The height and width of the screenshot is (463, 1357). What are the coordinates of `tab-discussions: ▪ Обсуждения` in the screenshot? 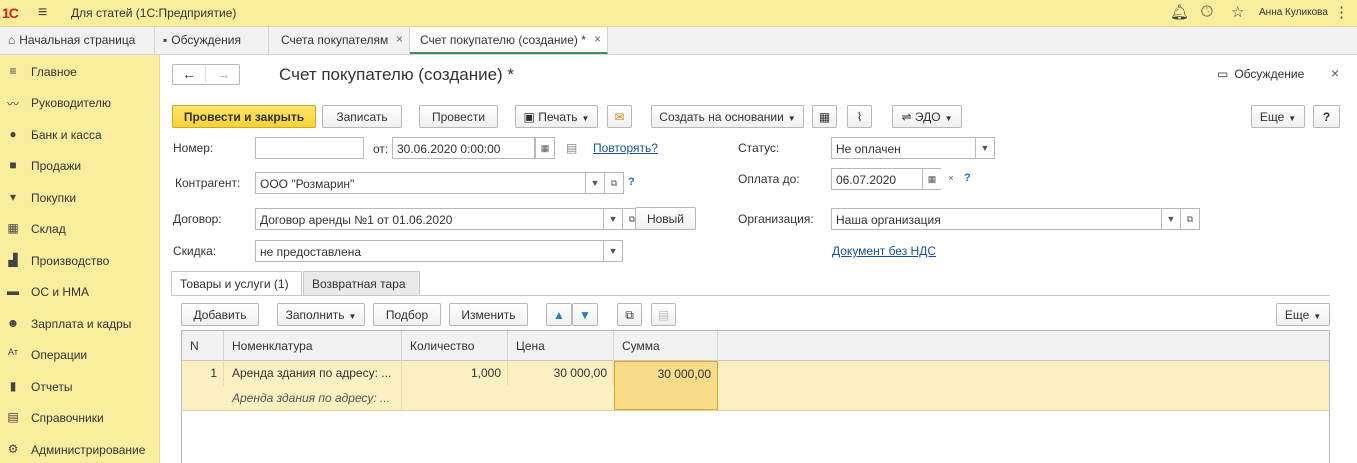 It's located at (212, 40).